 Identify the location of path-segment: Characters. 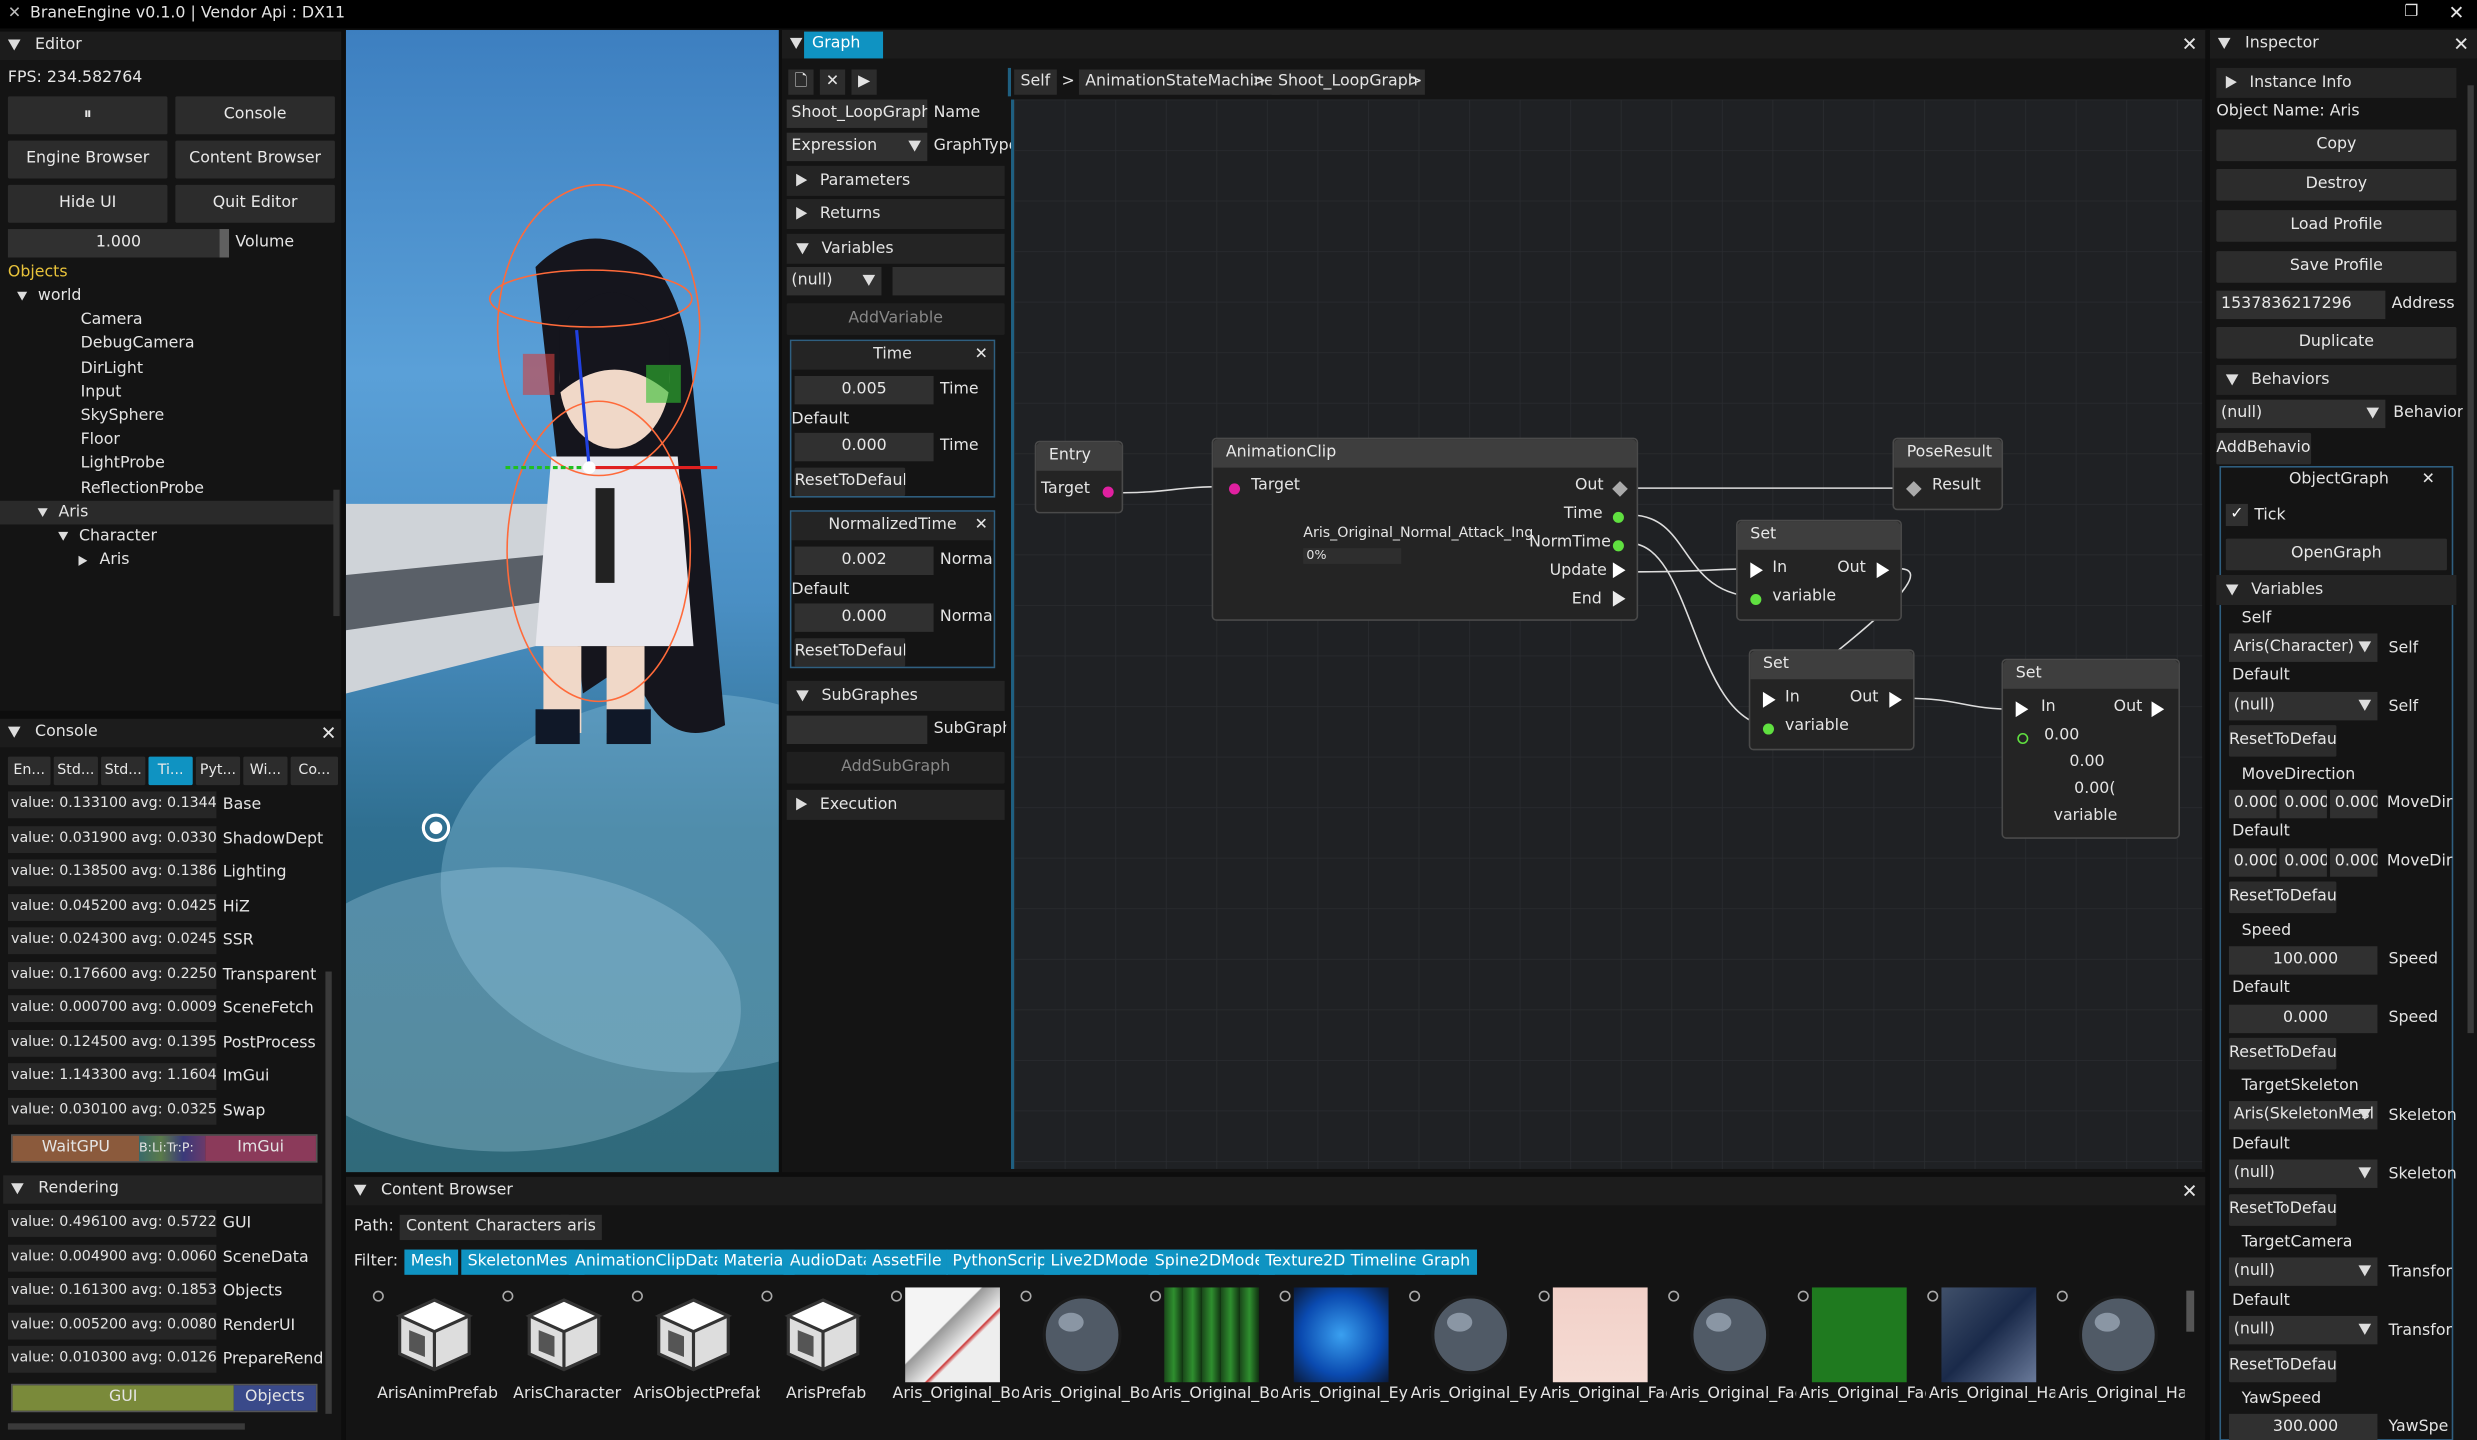
(519, 1227).